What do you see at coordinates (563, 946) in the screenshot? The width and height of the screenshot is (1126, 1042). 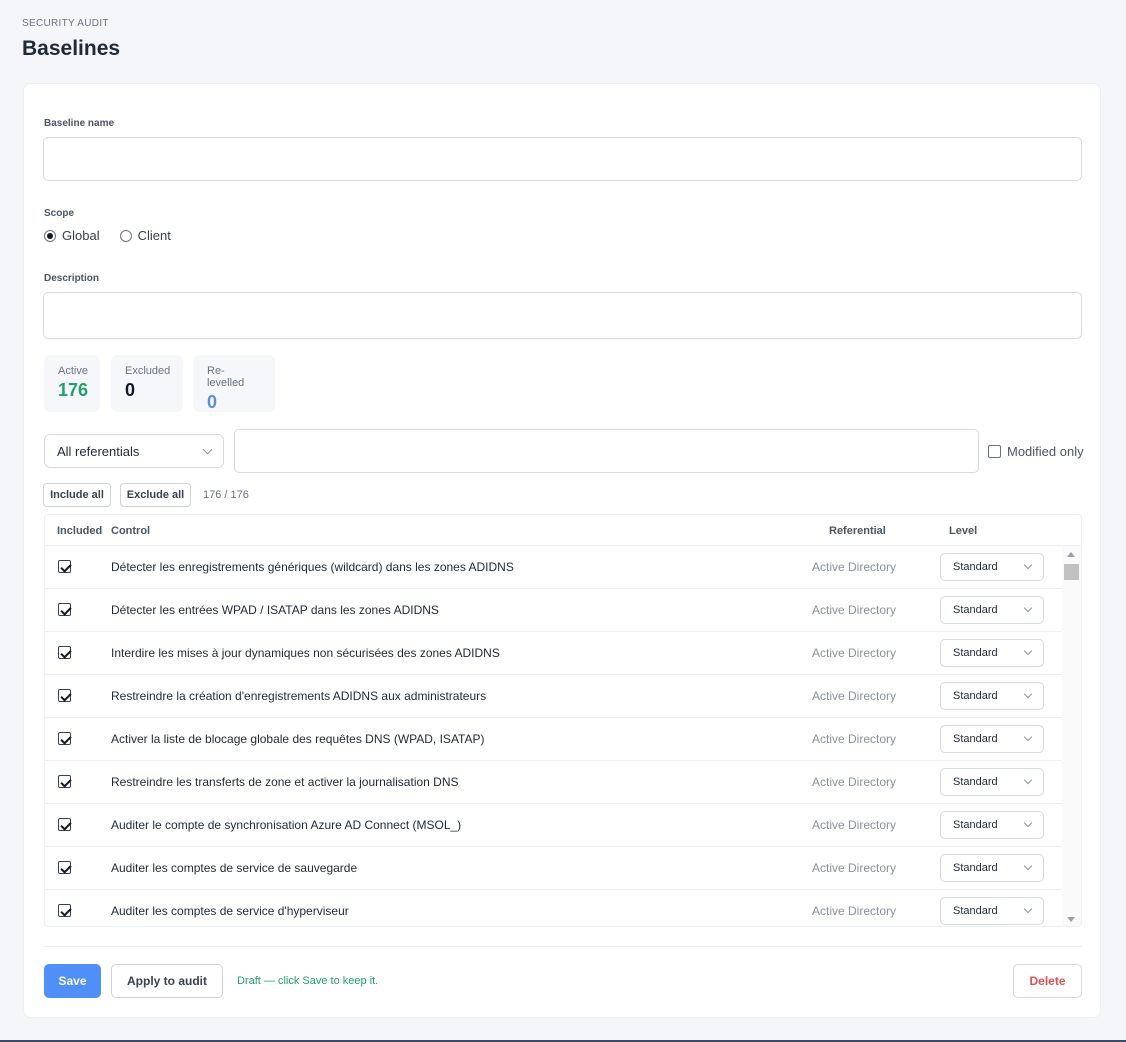 I see `footer-divider` at bounding box center [563, 946].